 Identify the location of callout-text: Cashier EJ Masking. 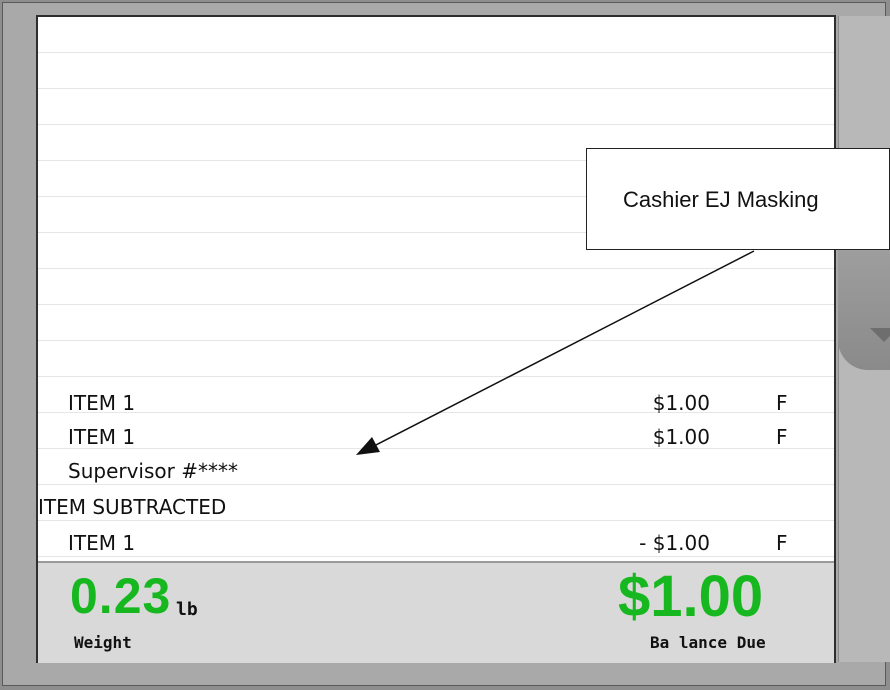
(721, 199).